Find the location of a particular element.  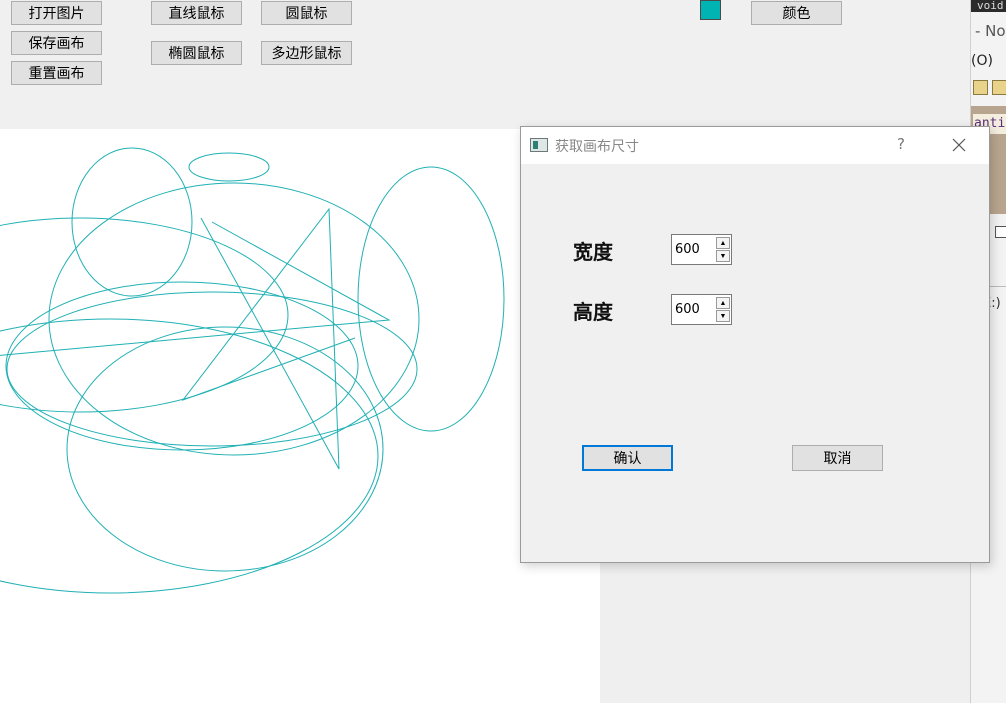

menu-fragment: (O) is located at coordinates (982, 61).